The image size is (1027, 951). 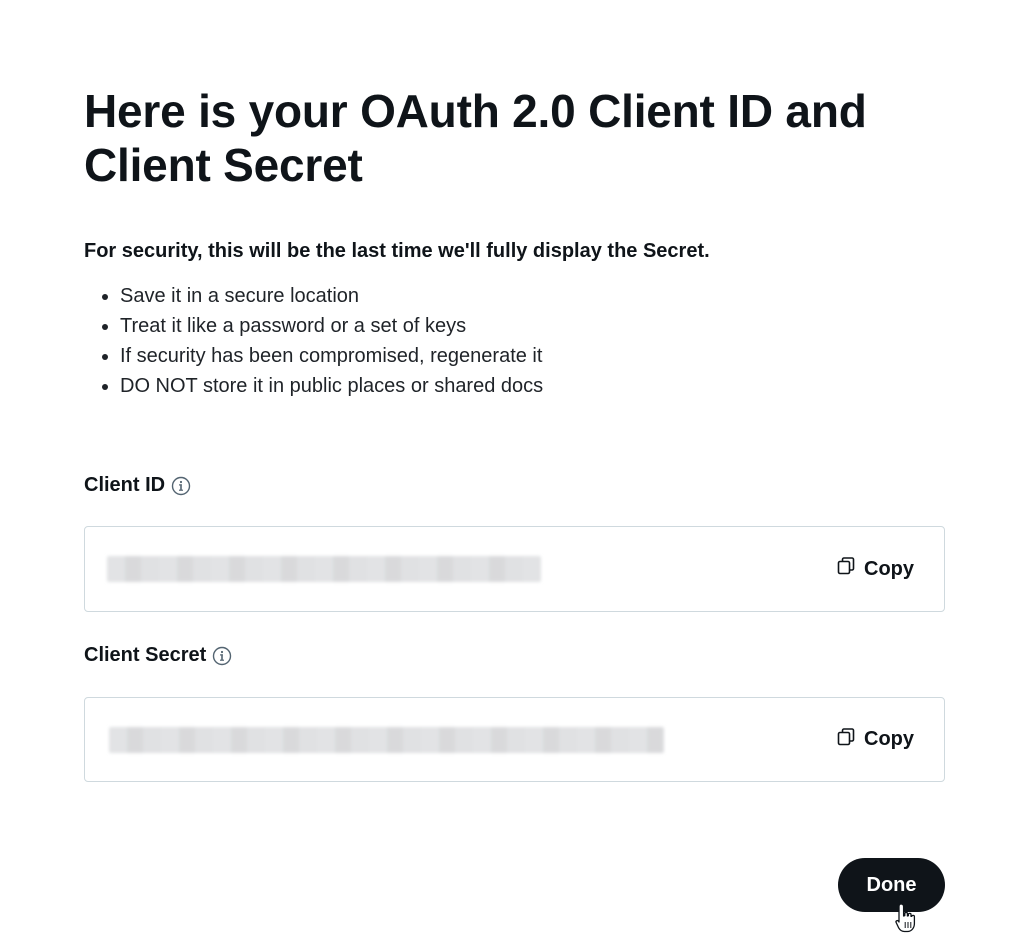 I want to click on copy-client-secret-button: Copy, so click(x=875, y=740).